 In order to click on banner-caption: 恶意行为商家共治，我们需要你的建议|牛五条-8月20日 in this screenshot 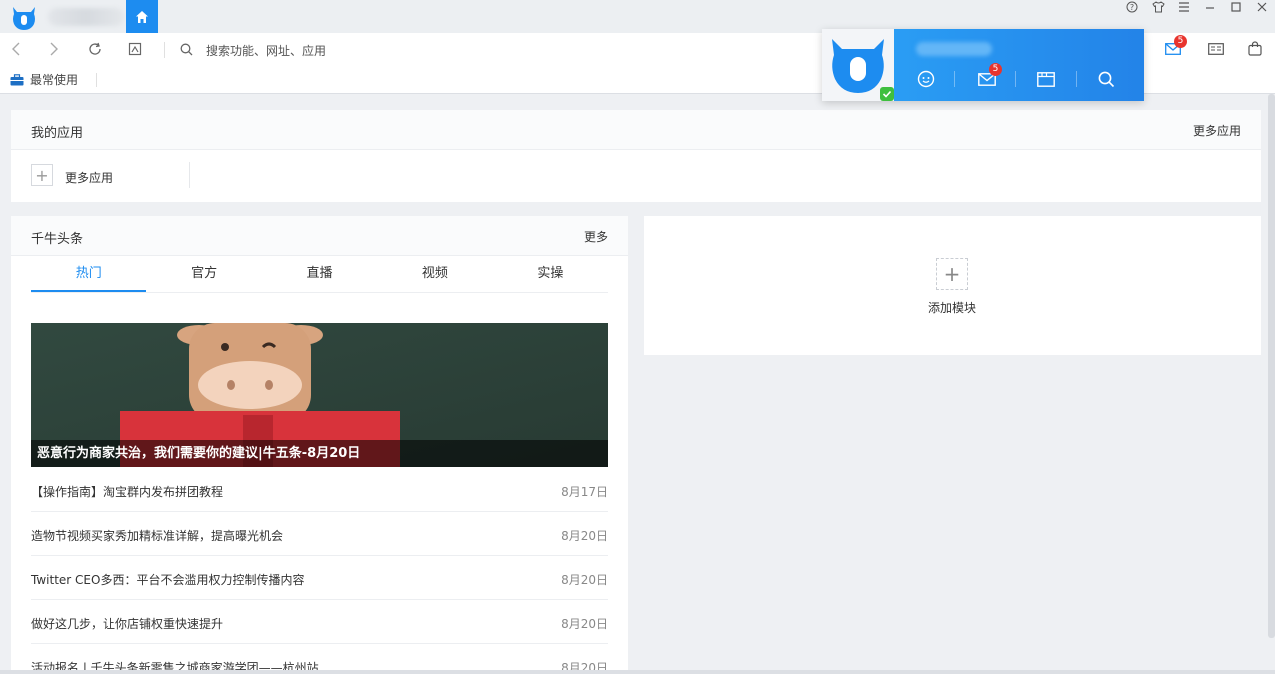, I will do `click(319, 453)`.